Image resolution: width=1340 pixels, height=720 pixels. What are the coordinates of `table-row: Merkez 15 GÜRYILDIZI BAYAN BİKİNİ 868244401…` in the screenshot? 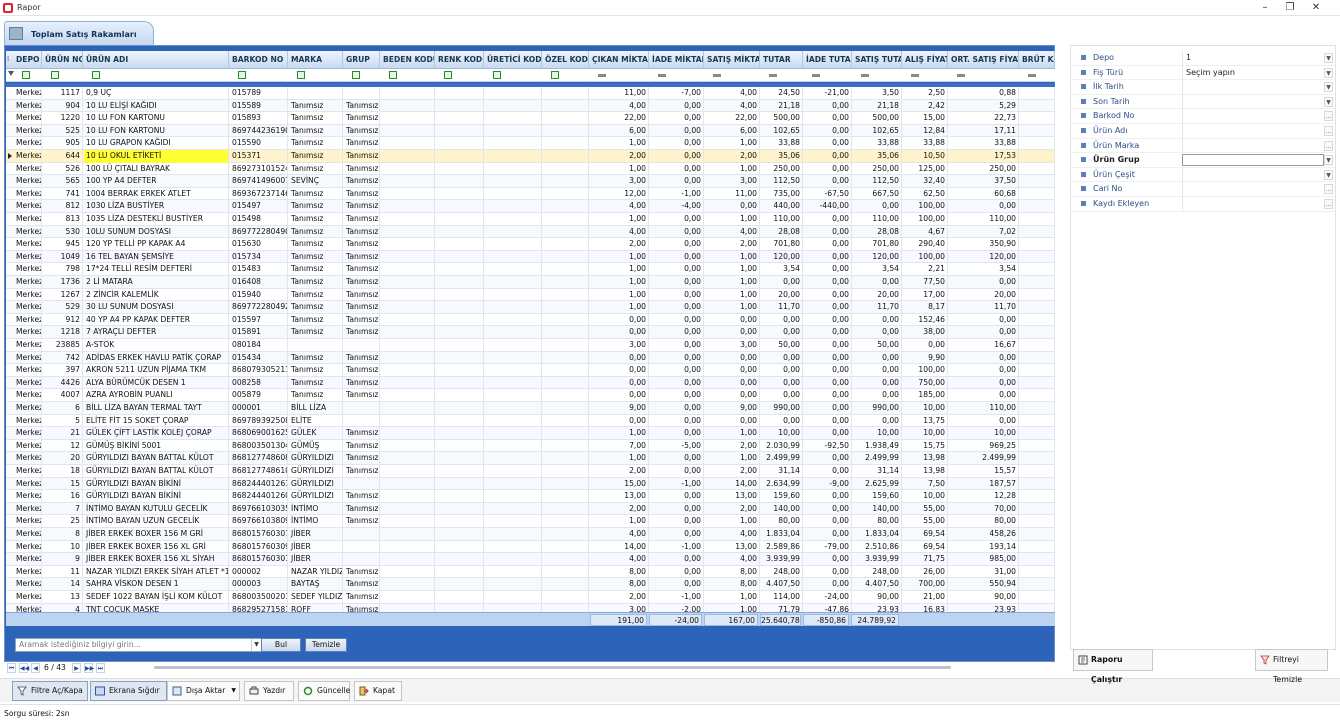 It's located at (530, 484).